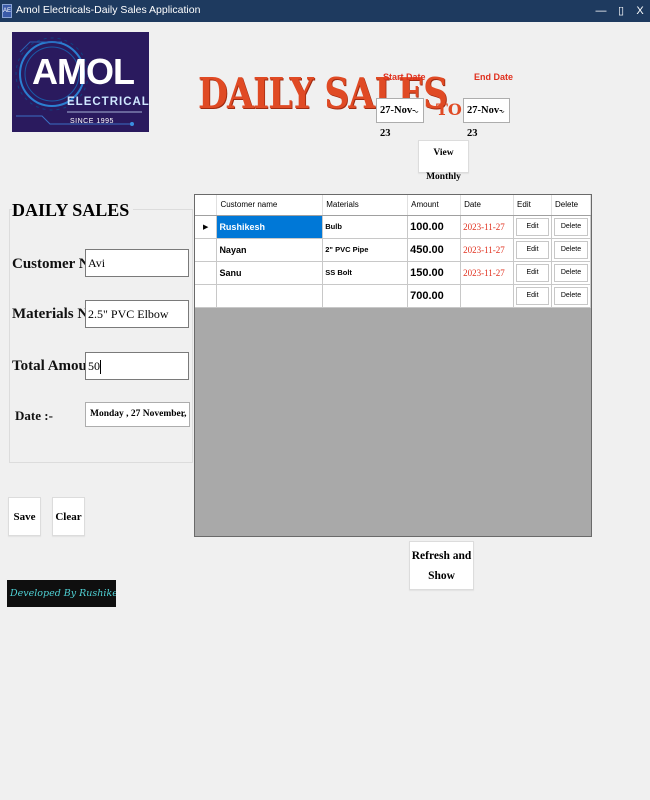  What do you see at coordinates (206, 205) in the screenshot?
I see `row-header-corner` at bounding box center [206, 205].